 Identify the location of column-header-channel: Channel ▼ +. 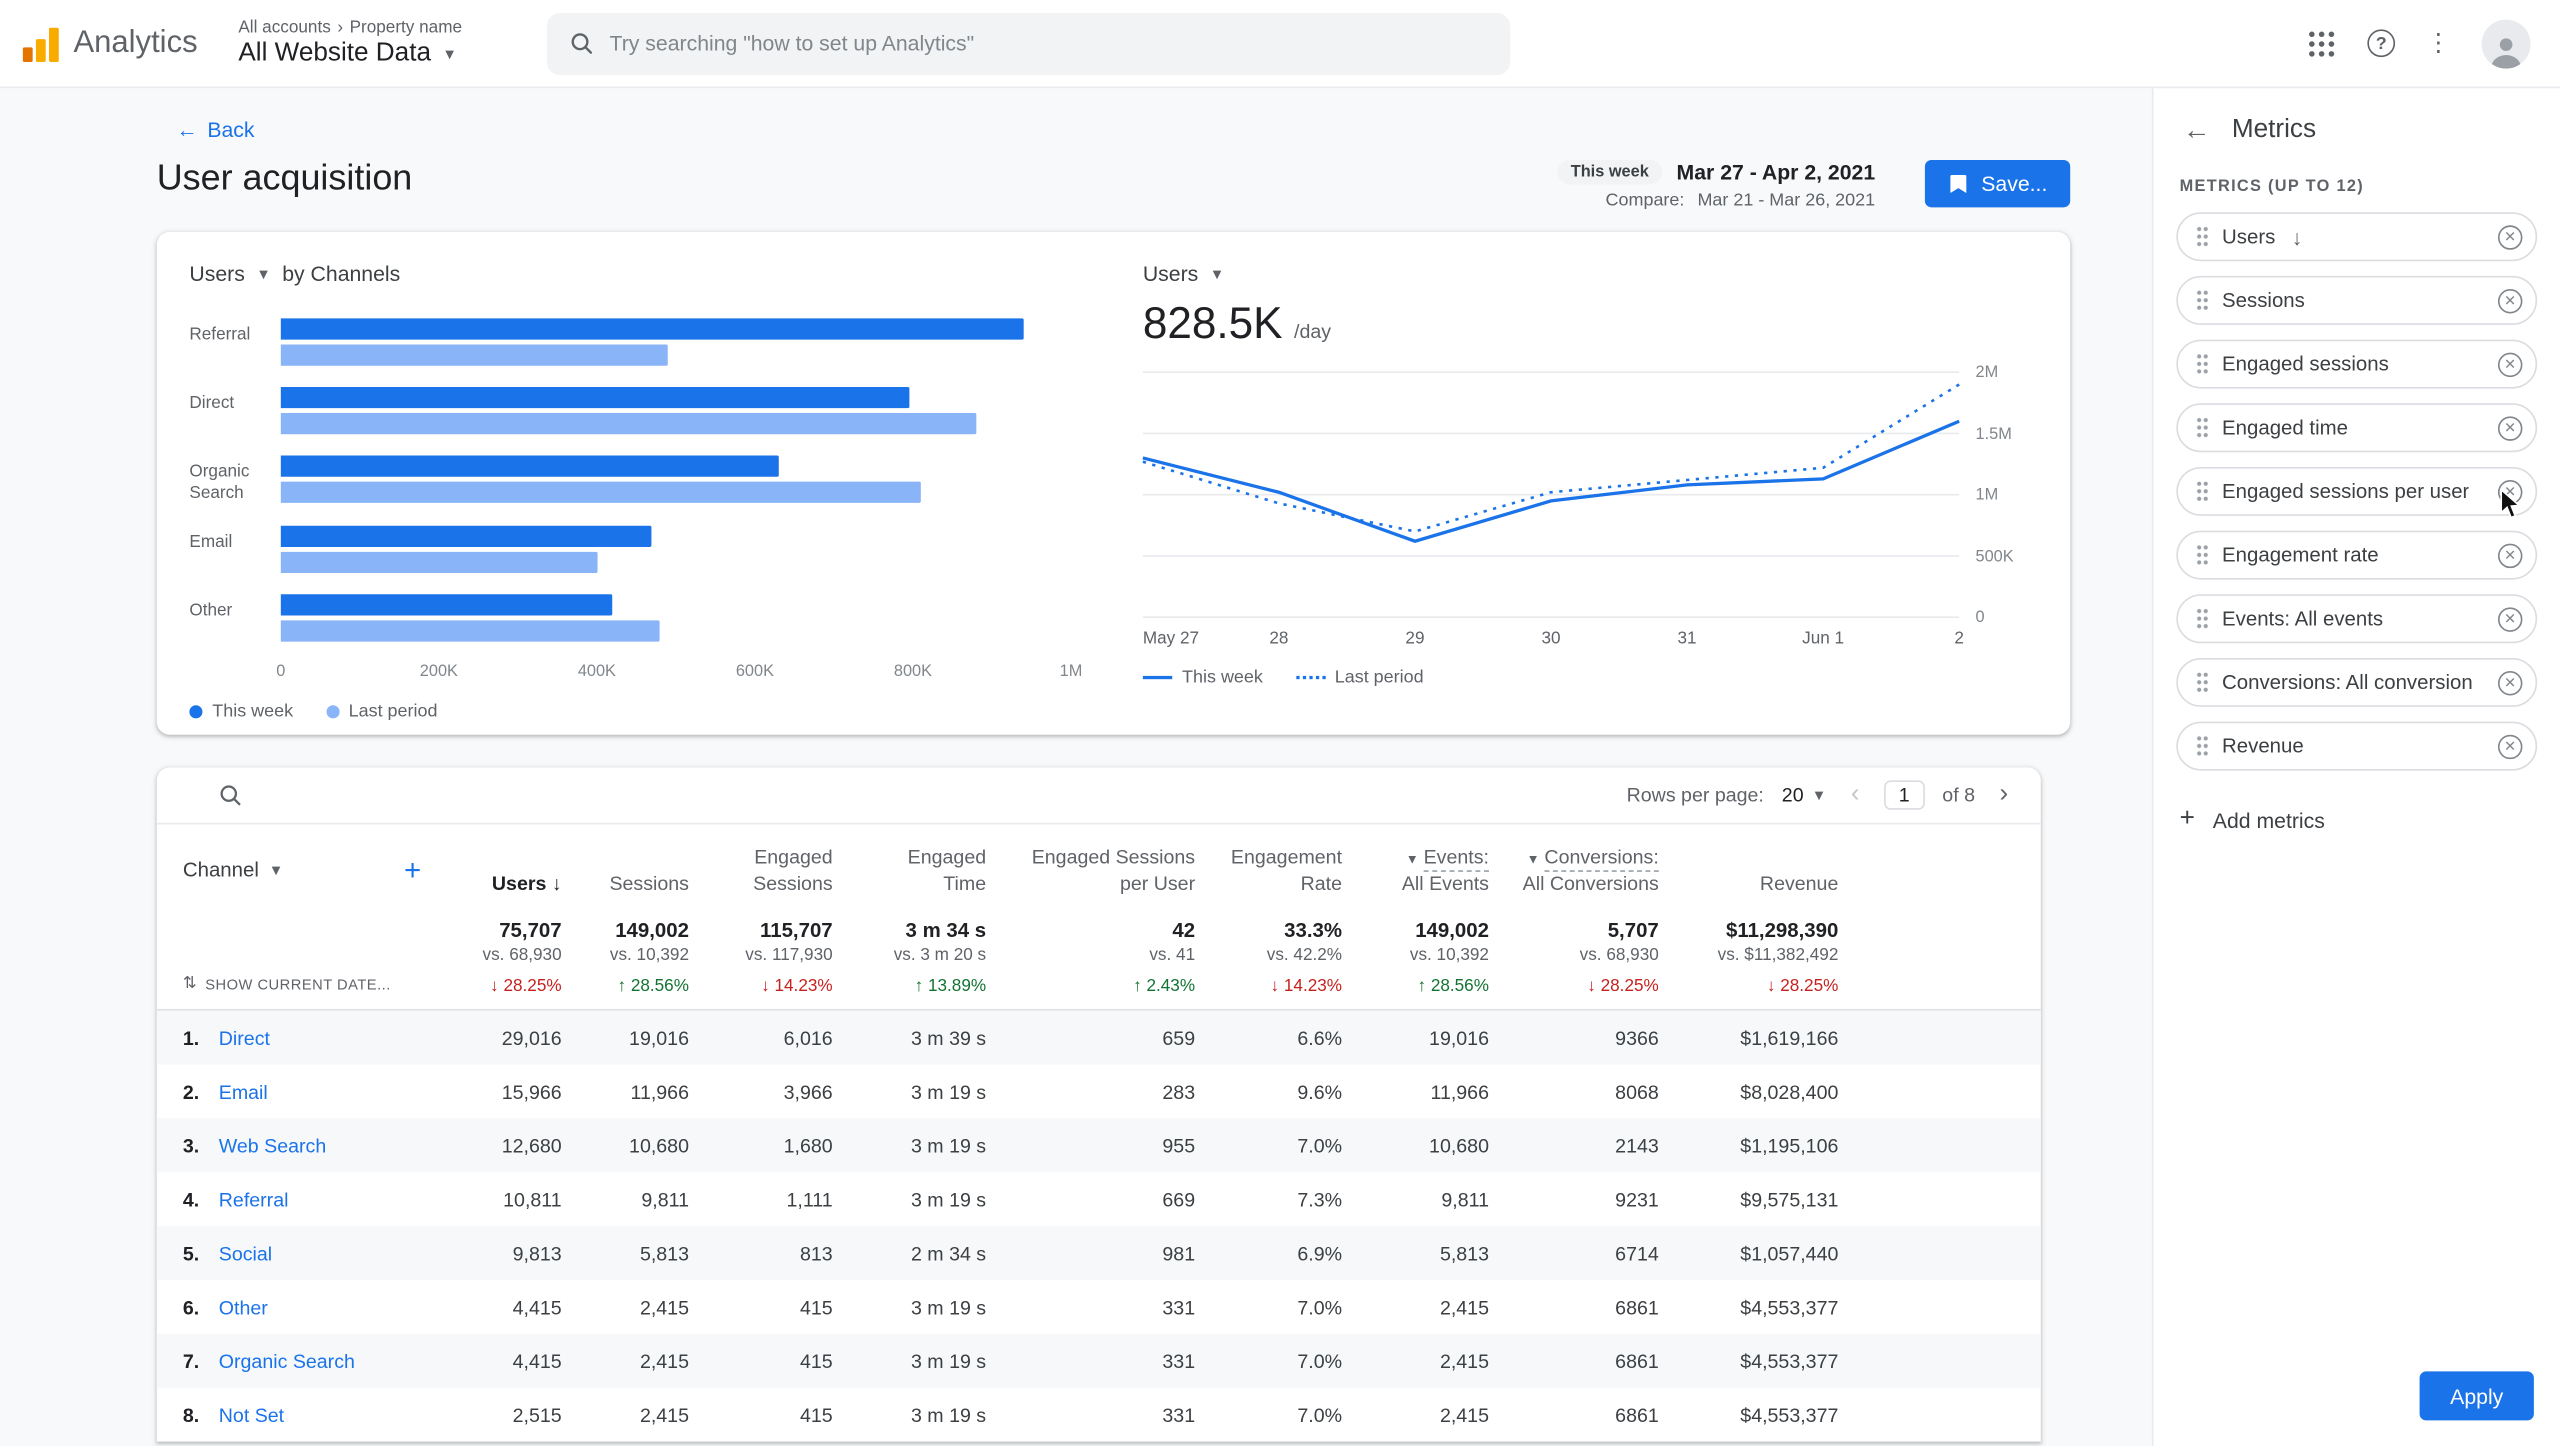
(313, 870).